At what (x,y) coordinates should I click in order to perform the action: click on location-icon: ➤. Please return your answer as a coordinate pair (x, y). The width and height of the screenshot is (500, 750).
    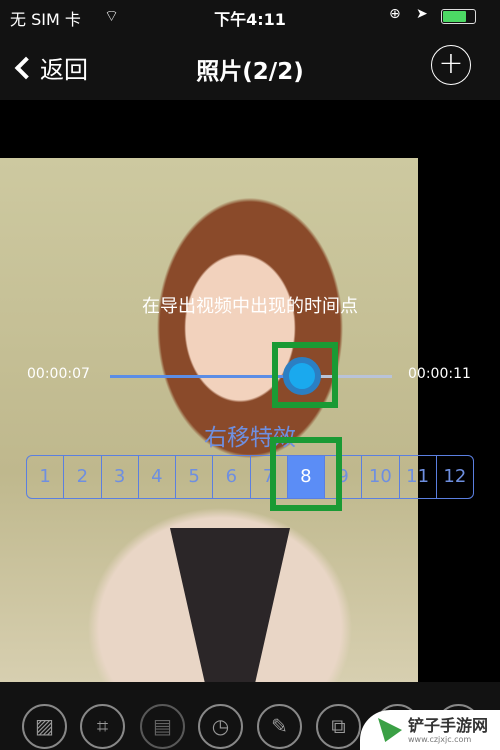
    Looking at the image, I should click on (422, 14).